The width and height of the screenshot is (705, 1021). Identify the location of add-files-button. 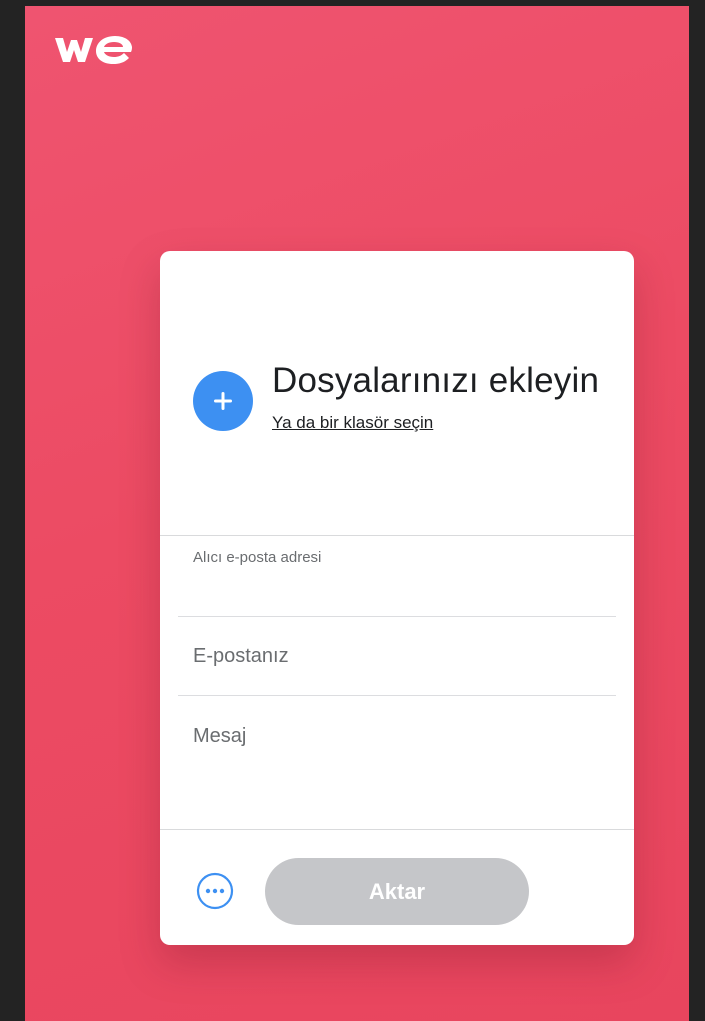
(223, 401).